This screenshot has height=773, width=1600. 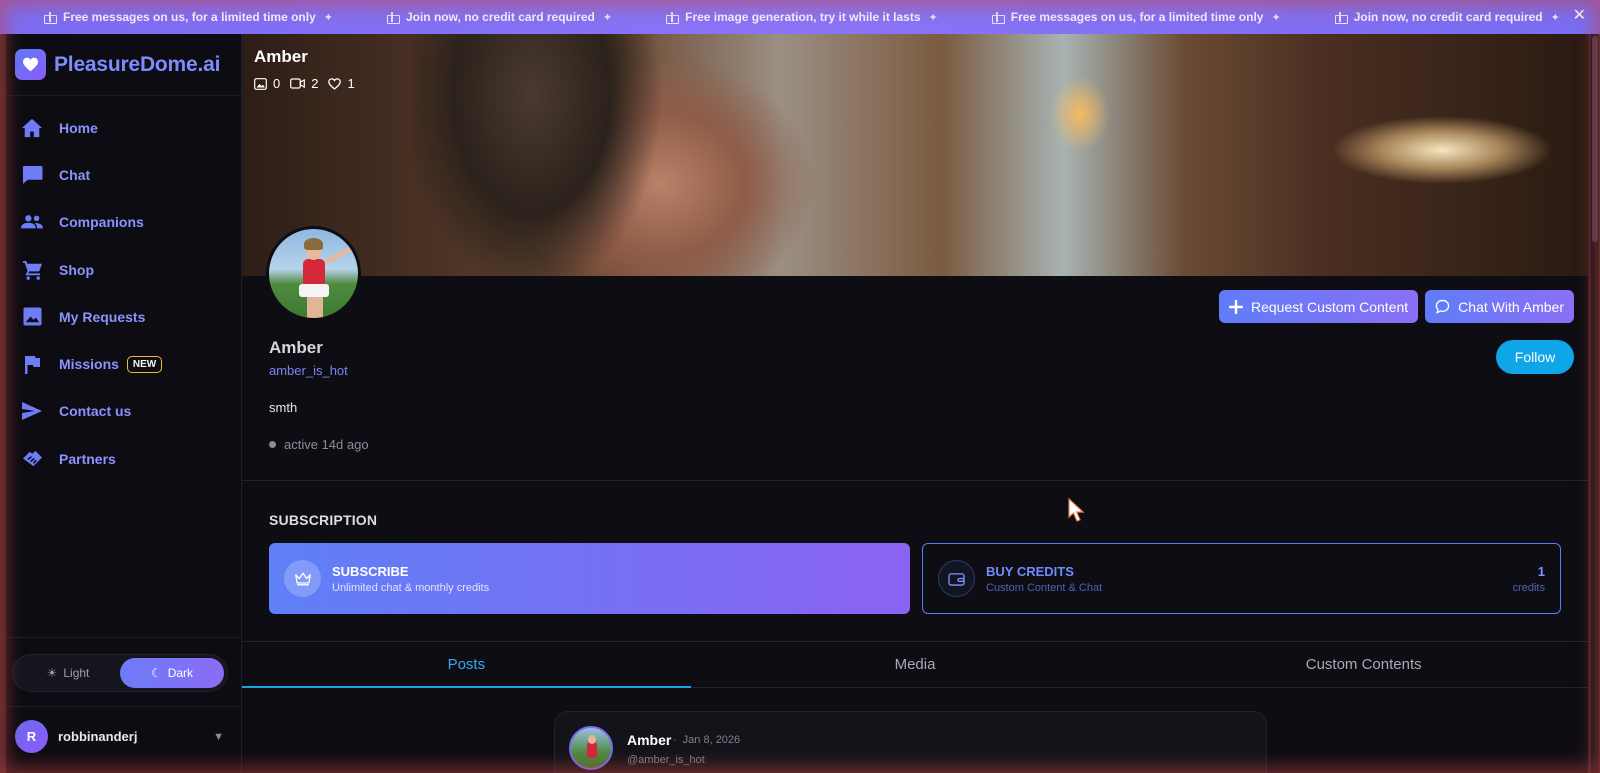 I want to click on wallet-icon, so click(x=956, y=578).